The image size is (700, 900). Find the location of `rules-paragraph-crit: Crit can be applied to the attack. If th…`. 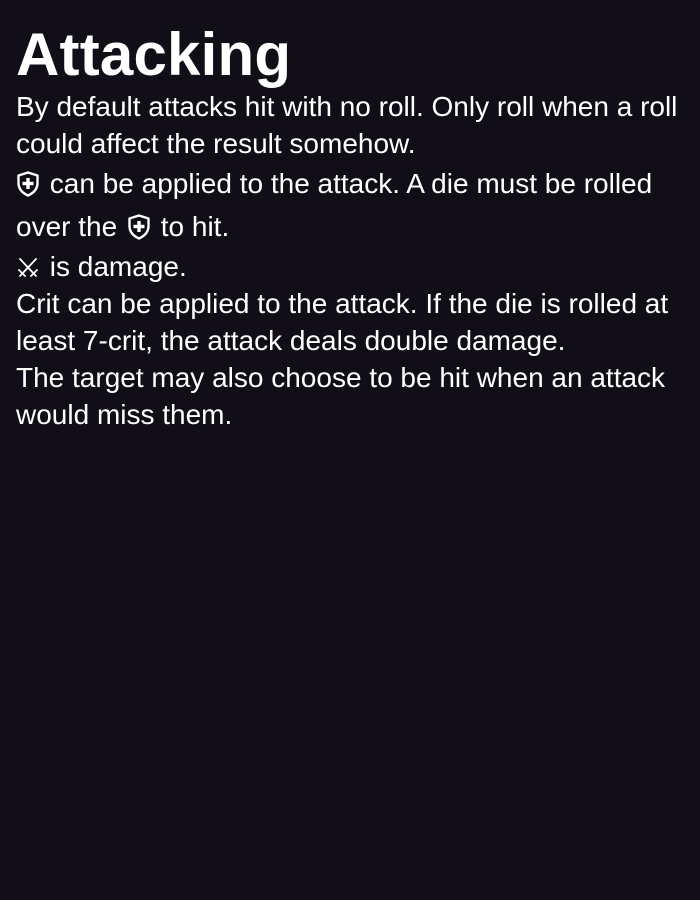

rules-paragraph-crit: Crit can be applied to the attack. If th… is located at coordinates (342, 322).